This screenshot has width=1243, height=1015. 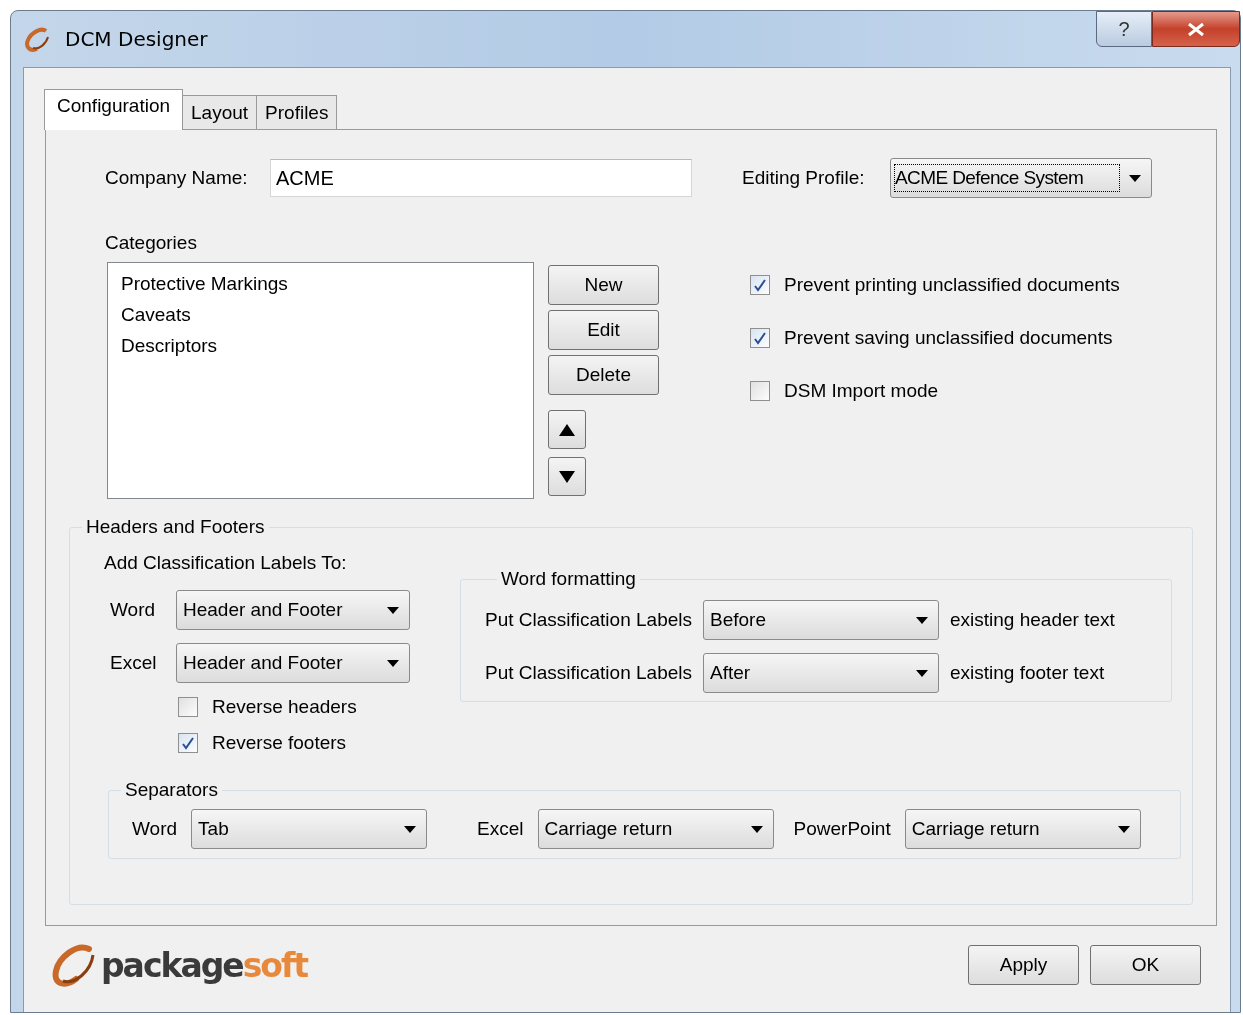 I want to click on list-item: Descriptors, so click(x=320, y=345).